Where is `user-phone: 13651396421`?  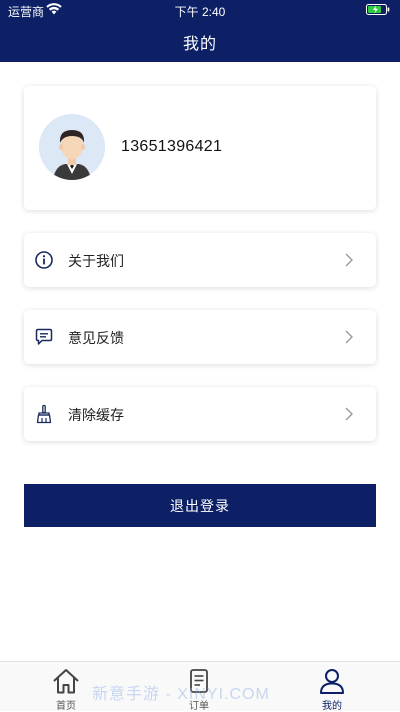
user-phone: 13651396421 is located at coordinates (172, 146).